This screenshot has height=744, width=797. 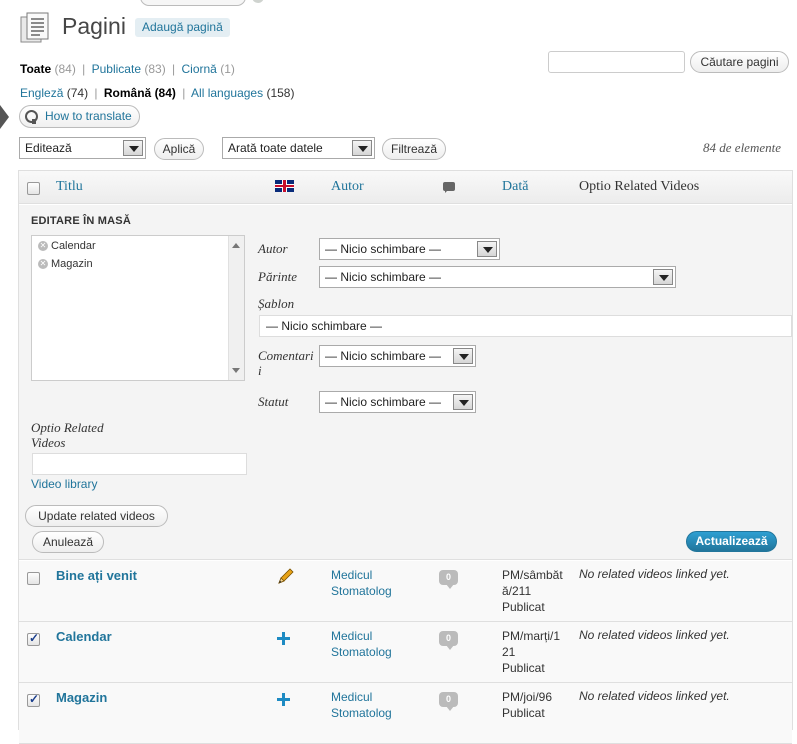 I want to click on uk-flag-icon, so click(x=284, y=186).